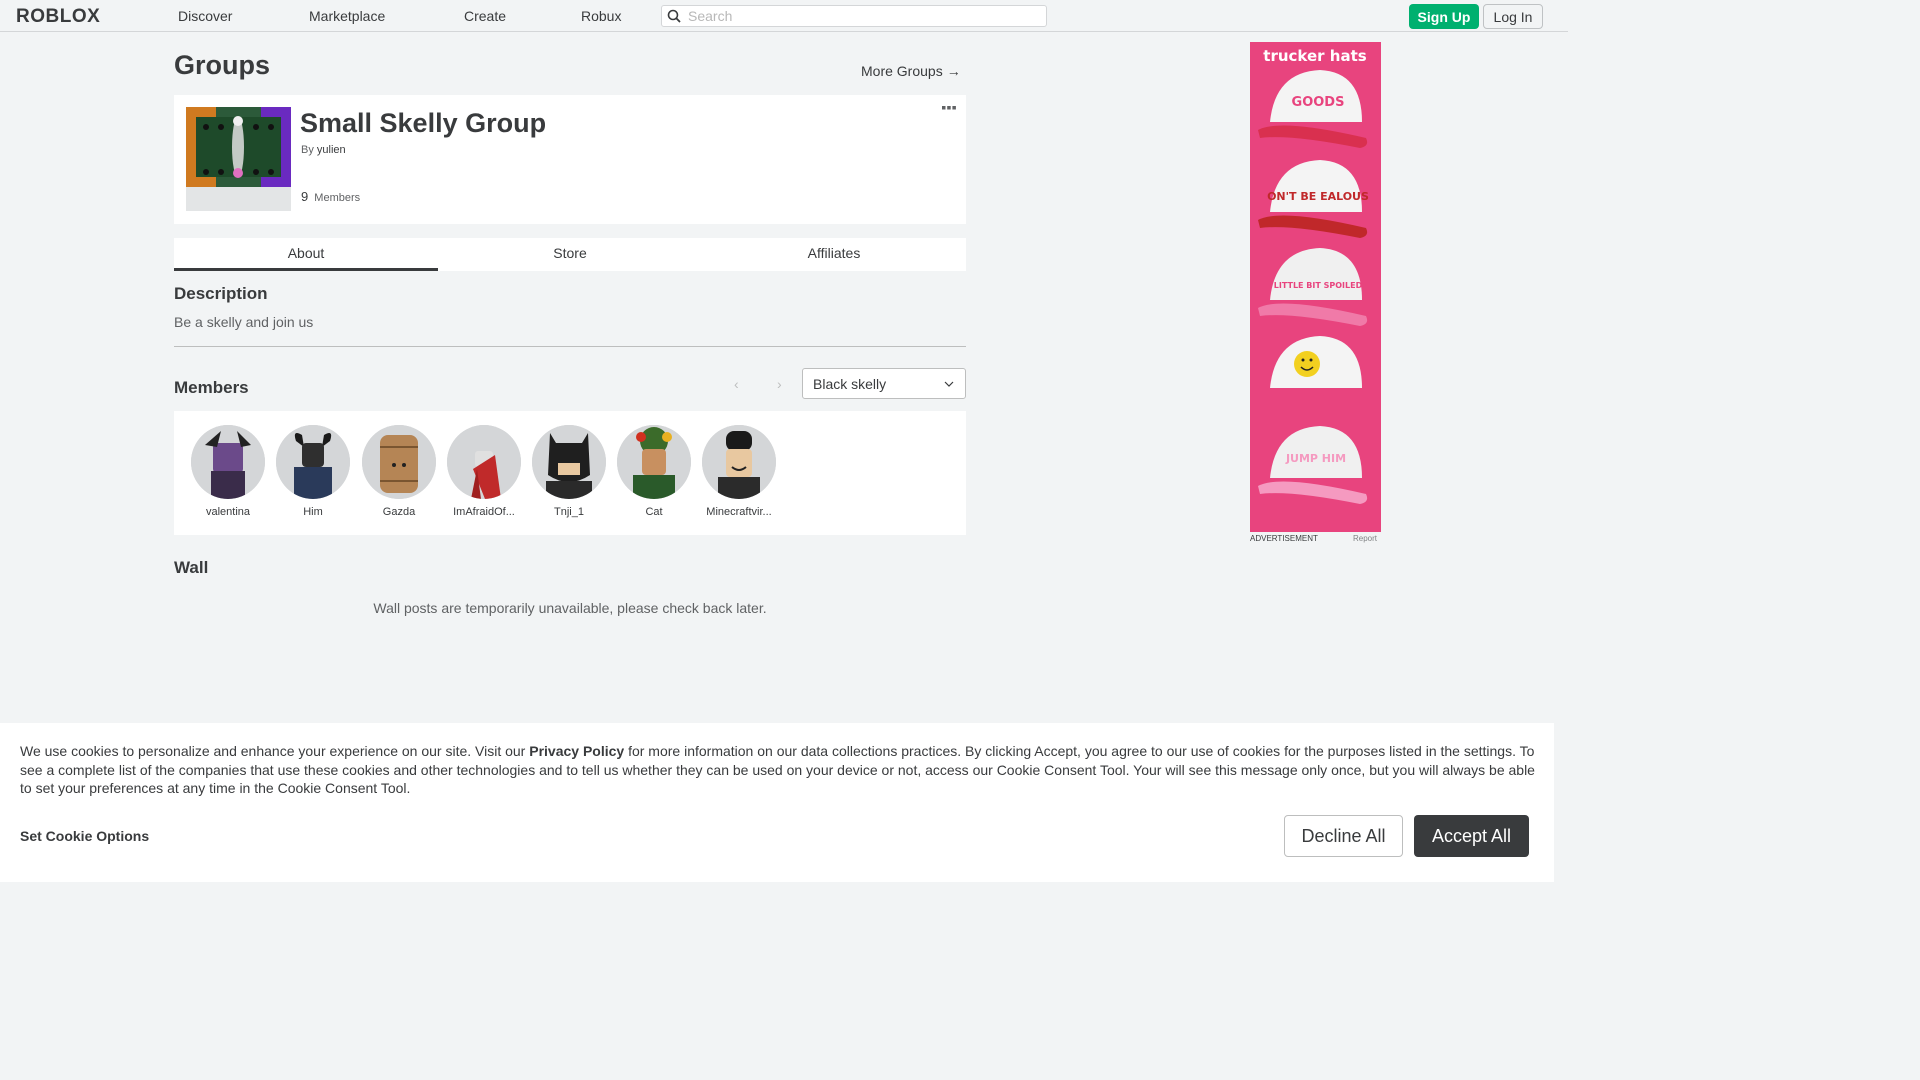  What do you see at coordinates (485, 16) in the screenshot?
I see `nav-link-create: Create` at bounding box center [485, 16].